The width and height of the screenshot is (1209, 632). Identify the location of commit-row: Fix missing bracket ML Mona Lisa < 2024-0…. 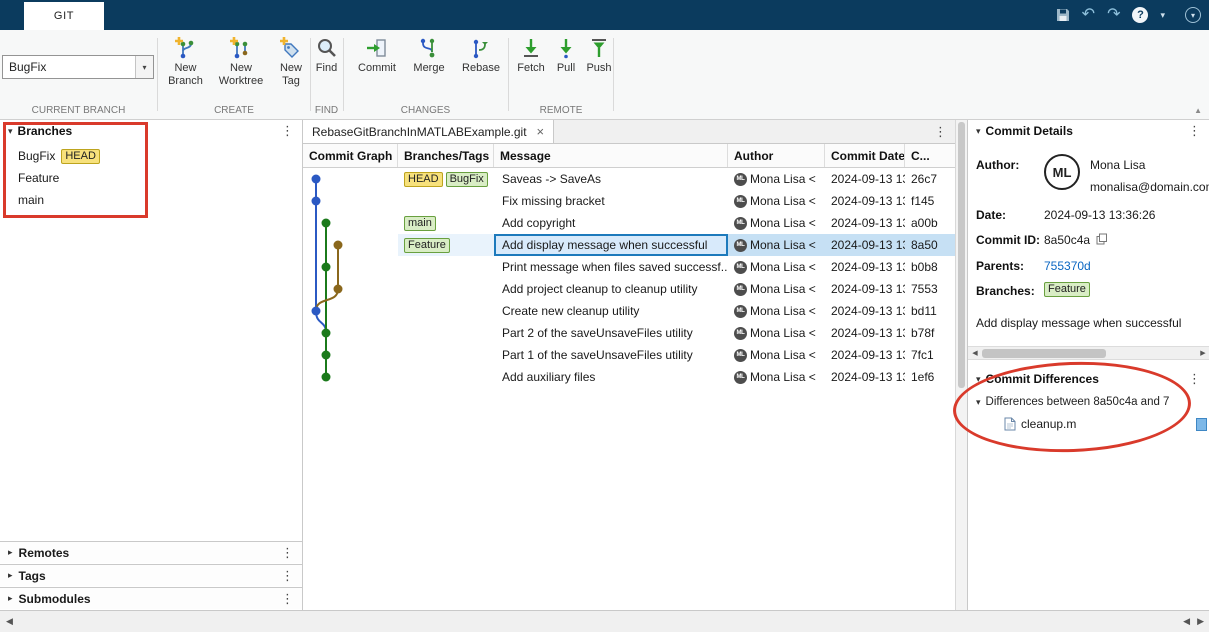
(629, 201).